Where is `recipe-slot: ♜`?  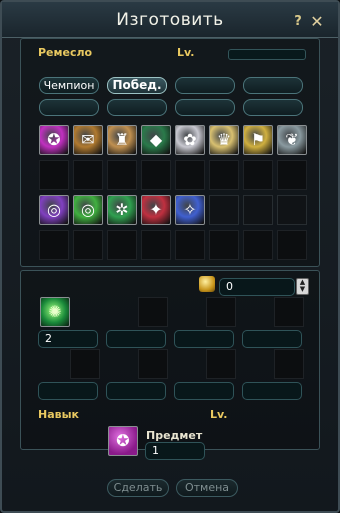 recipe-slot: ♜ is located at coordinates (122, 140).